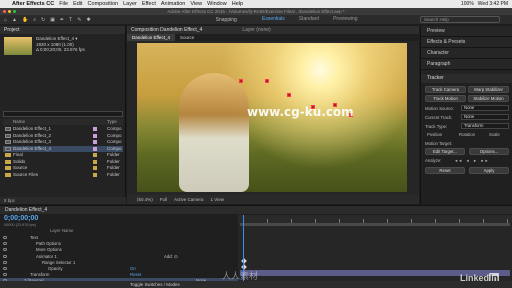 This screenshot has width=512, height=288. What do you see at coordinates (309, 19) in the screenshot?
I see `workspace-standard: Standard` at bounding box center [309, 19].